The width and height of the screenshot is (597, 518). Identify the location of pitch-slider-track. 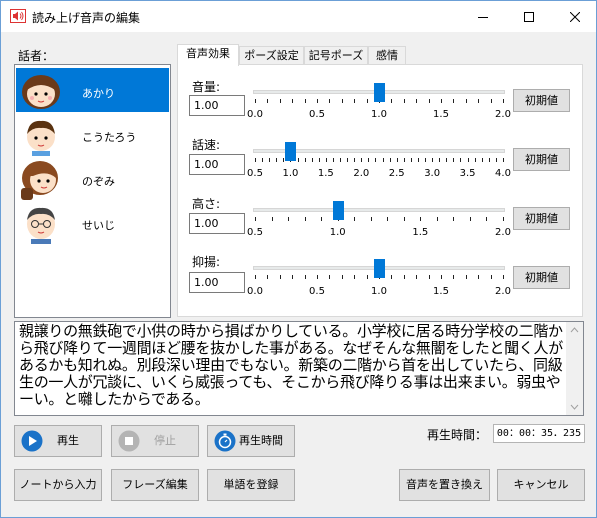
(379, 210).